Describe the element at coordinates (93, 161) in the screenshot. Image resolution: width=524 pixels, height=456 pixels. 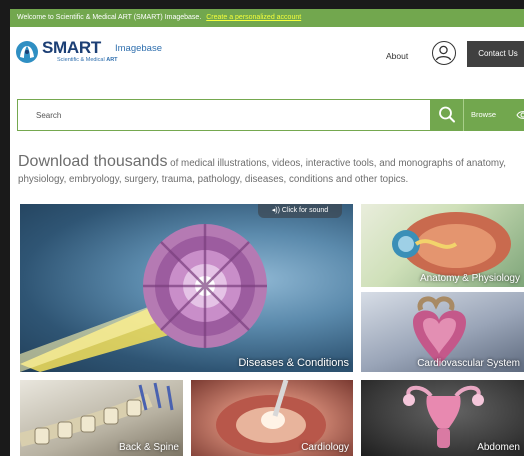
I see `headline-lead: Download thousands` at that location.